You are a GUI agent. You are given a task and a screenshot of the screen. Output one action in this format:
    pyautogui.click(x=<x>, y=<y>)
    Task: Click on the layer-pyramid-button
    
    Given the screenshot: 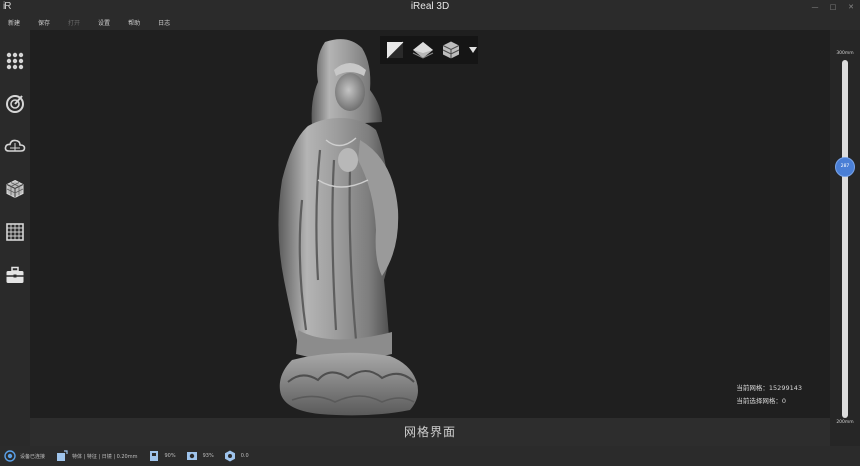 What is the action you would take?
    pyautogui.click(x=423, y=50)
    